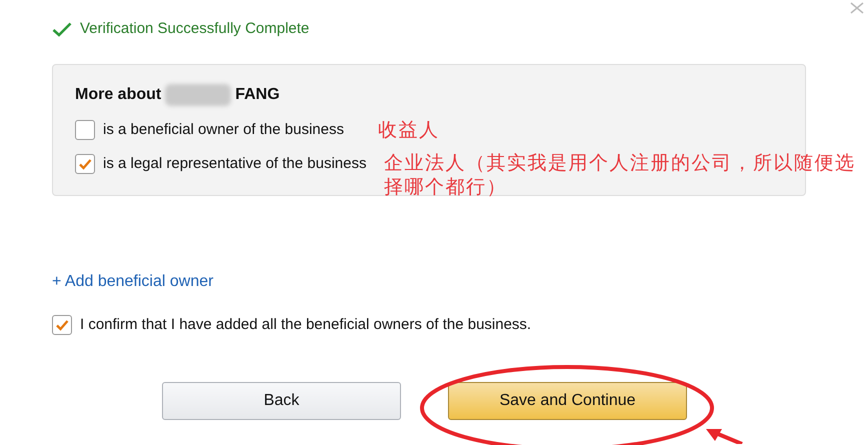 The width and height of the screenshot is (868, 445). I want to click on check-icon, so click(62, 29).